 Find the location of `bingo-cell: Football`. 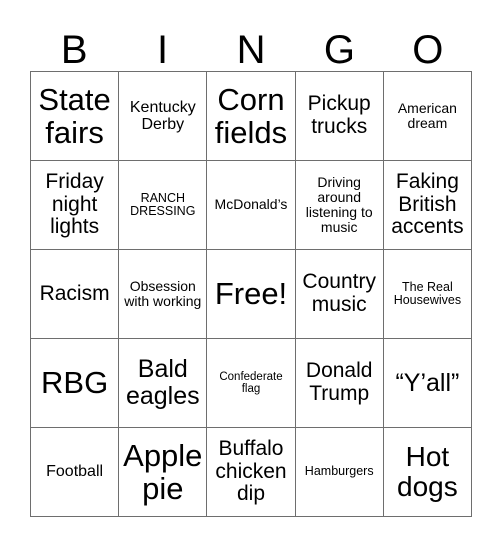

bingo-cell: Football is located at coordinates (75, 472).